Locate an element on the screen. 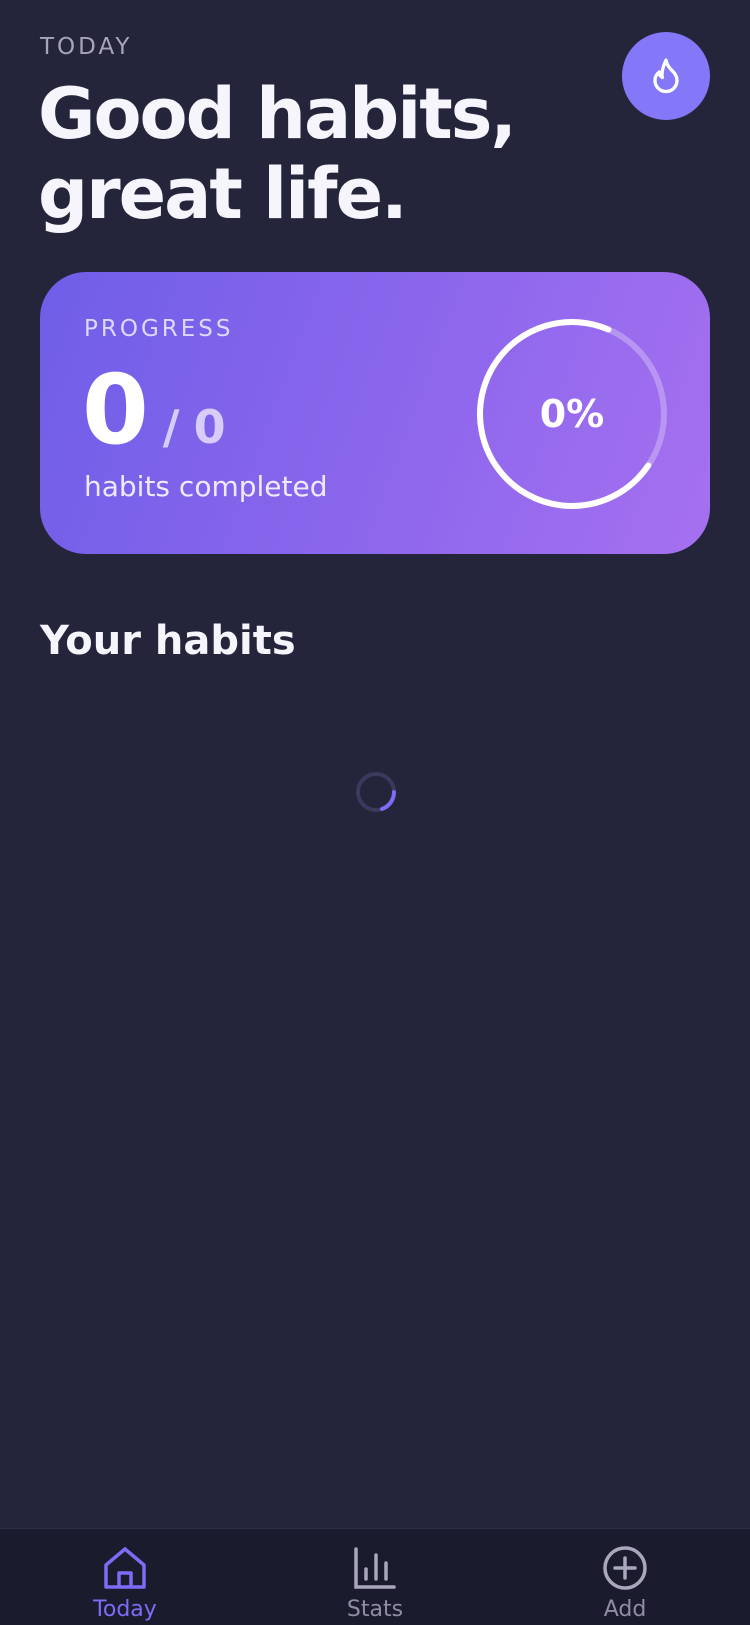 This screenshot has width=750, height=1625. streak-button is located at coordinates (666, 76).